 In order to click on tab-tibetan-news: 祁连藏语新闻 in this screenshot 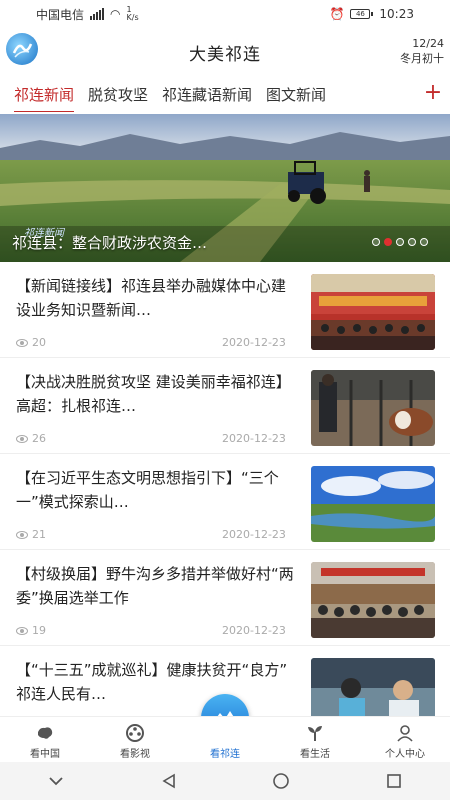, I will do `click(207, 94)`.